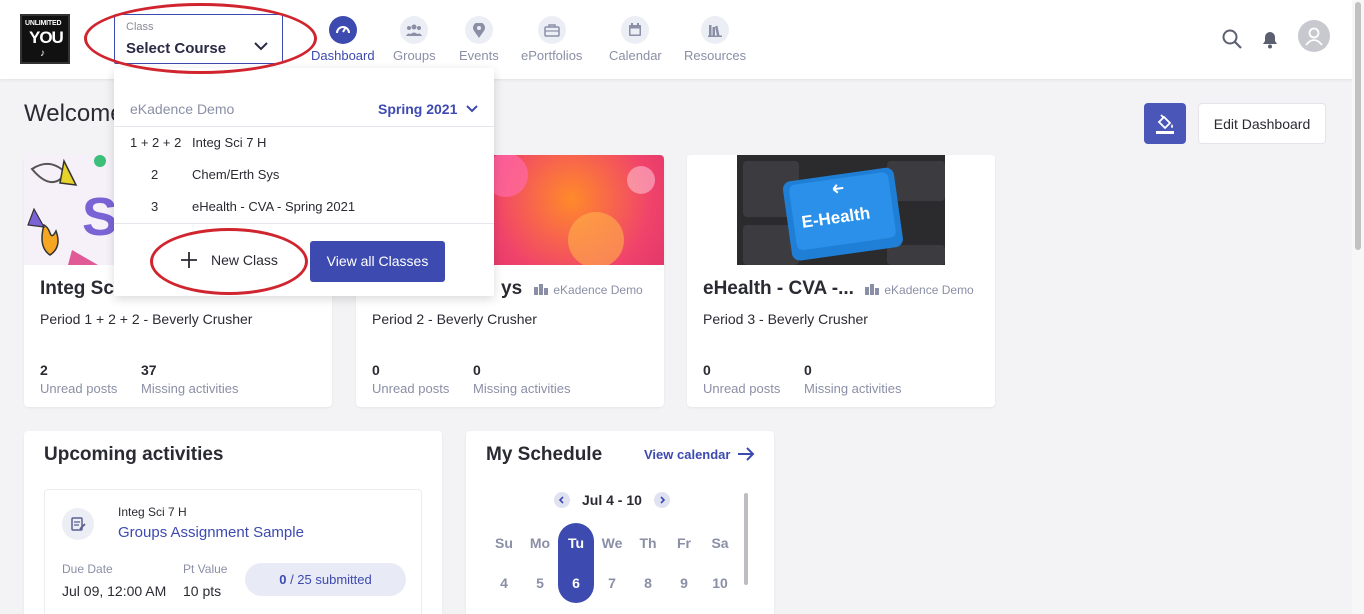  What do you see at coordinates (1358, 307) in the screenshot?
I see `page-scrollbar` at bounding box center [1358, 307].